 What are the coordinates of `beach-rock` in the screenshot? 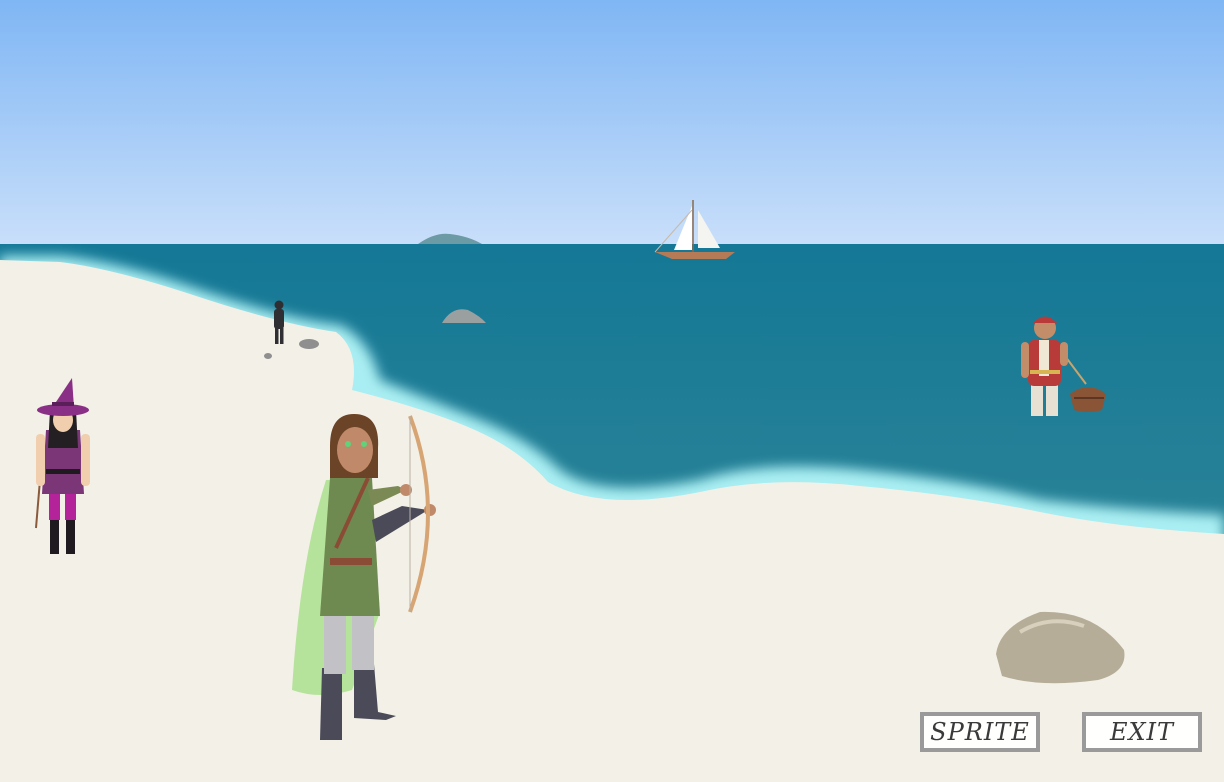 It's located at (309, 344).